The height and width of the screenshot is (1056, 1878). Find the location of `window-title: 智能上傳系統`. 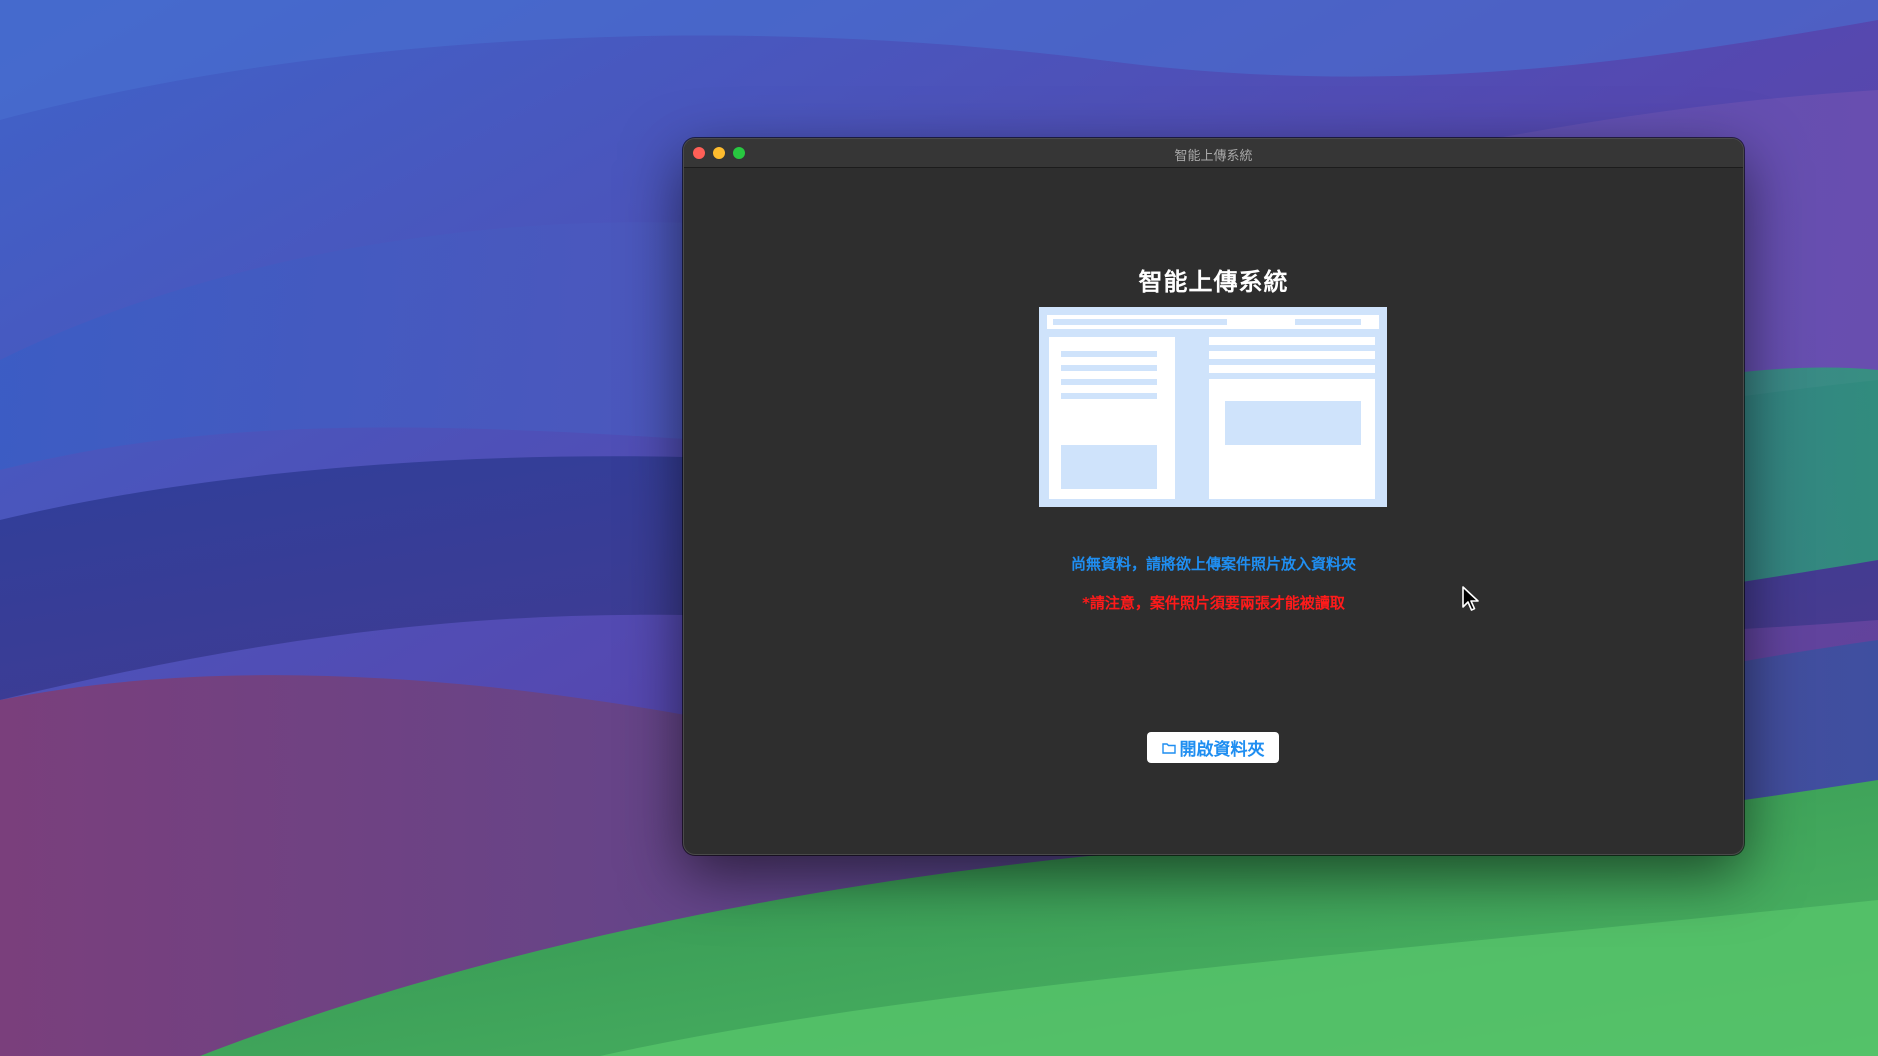

window-title: 智能上傳系統 is located at coordinates (1213, 156).